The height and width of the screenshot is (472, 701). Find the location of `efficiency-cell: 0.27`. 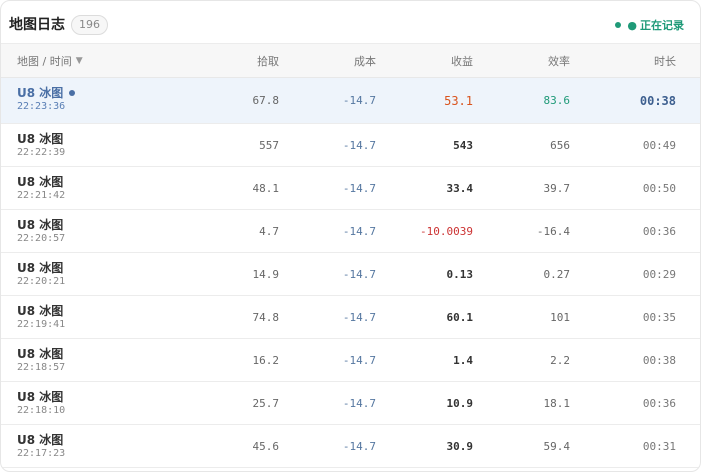

efficiency-cell: 0.27 is located at coordinates (557, 274).